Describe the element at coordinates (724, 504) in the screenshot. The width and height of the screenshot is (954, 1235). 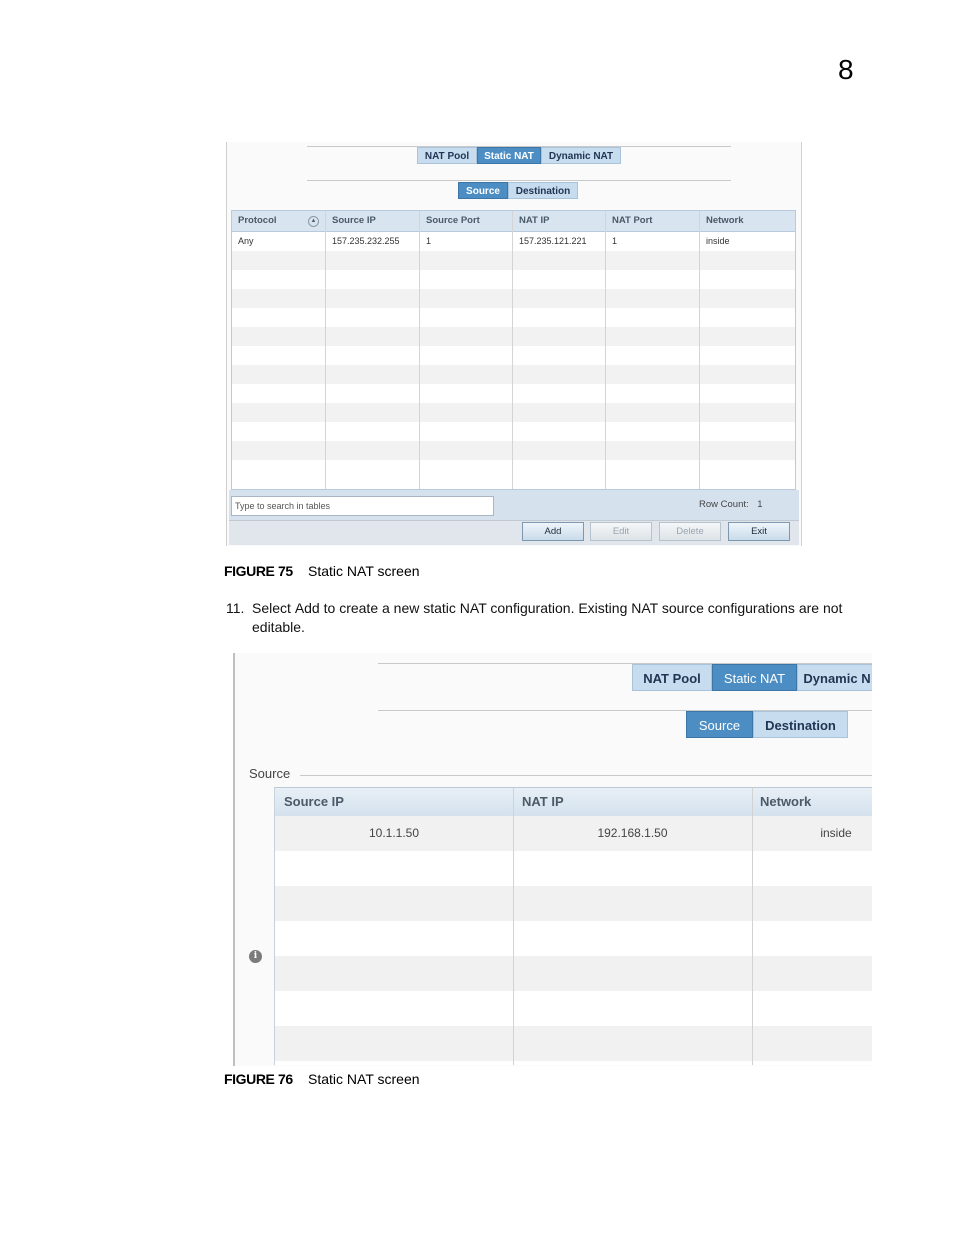
I see `row-count-label: Row Count:` at that location.